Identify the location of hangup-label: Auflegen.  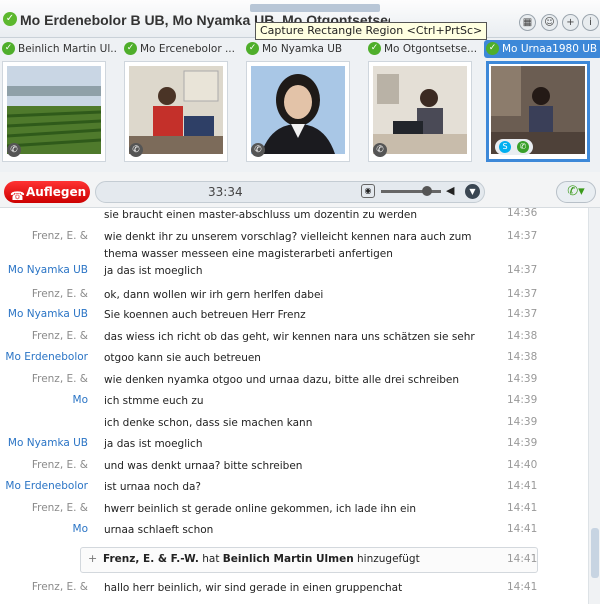
(56, 192).